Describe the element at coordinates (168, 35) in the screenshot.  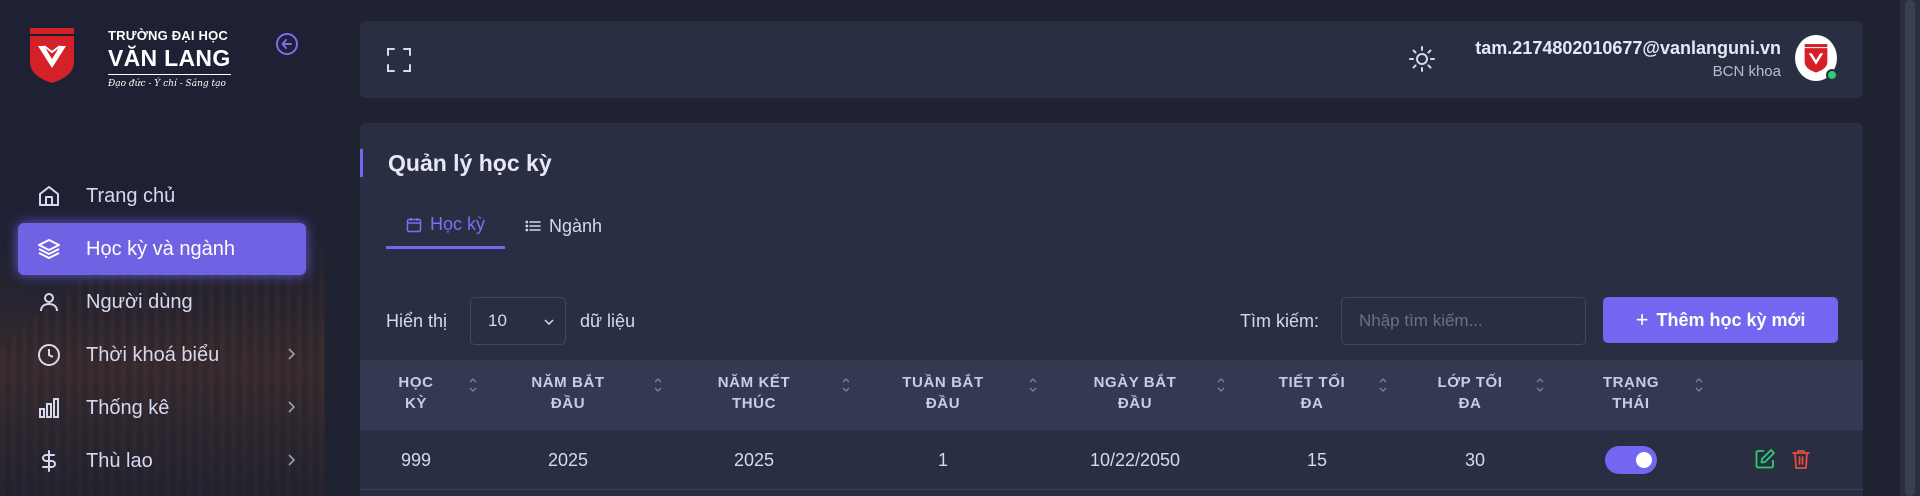
I see `brand-line1: TRƯỜNG ĐẠI HỌC` at that location.